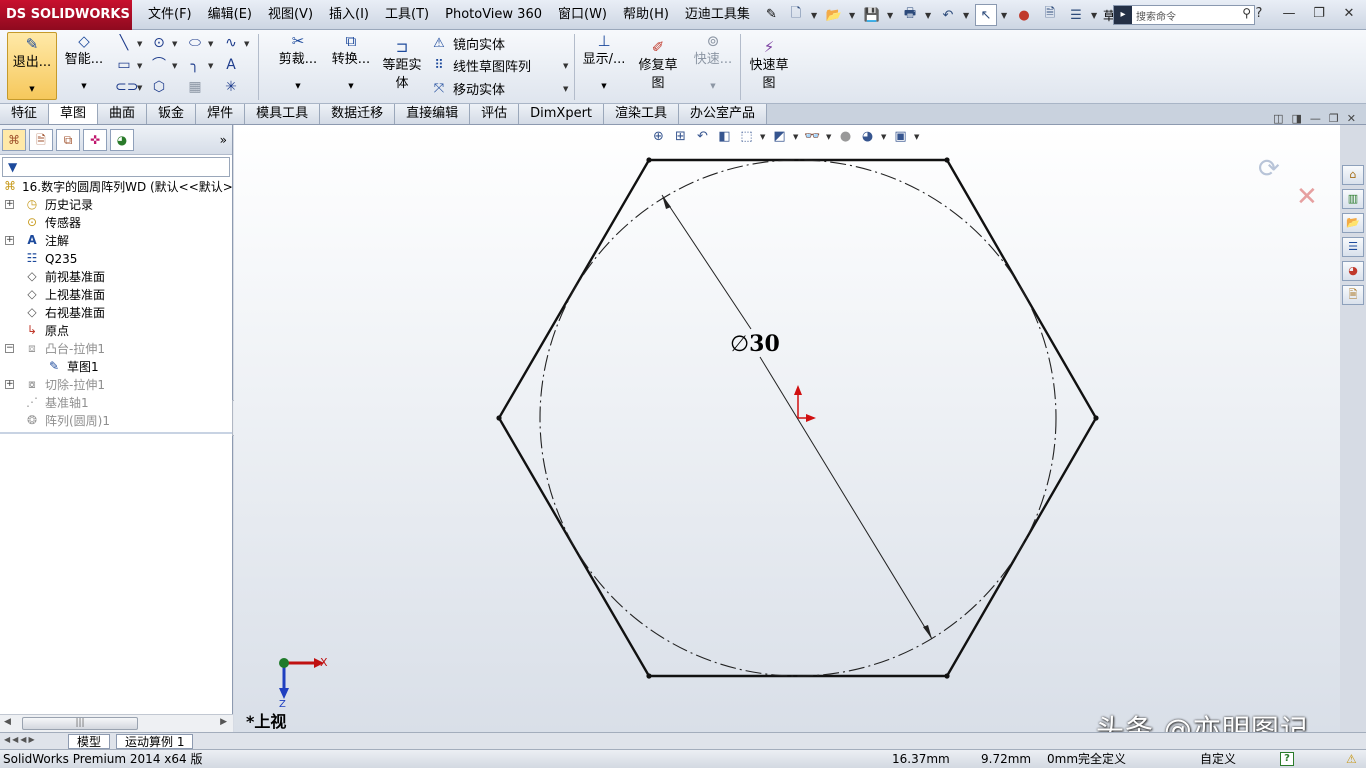  What do you see at coordinates (812, 136) in the screenshot?
I see `hide-show-items-icon: 👓` at bounding box center [812, 136].